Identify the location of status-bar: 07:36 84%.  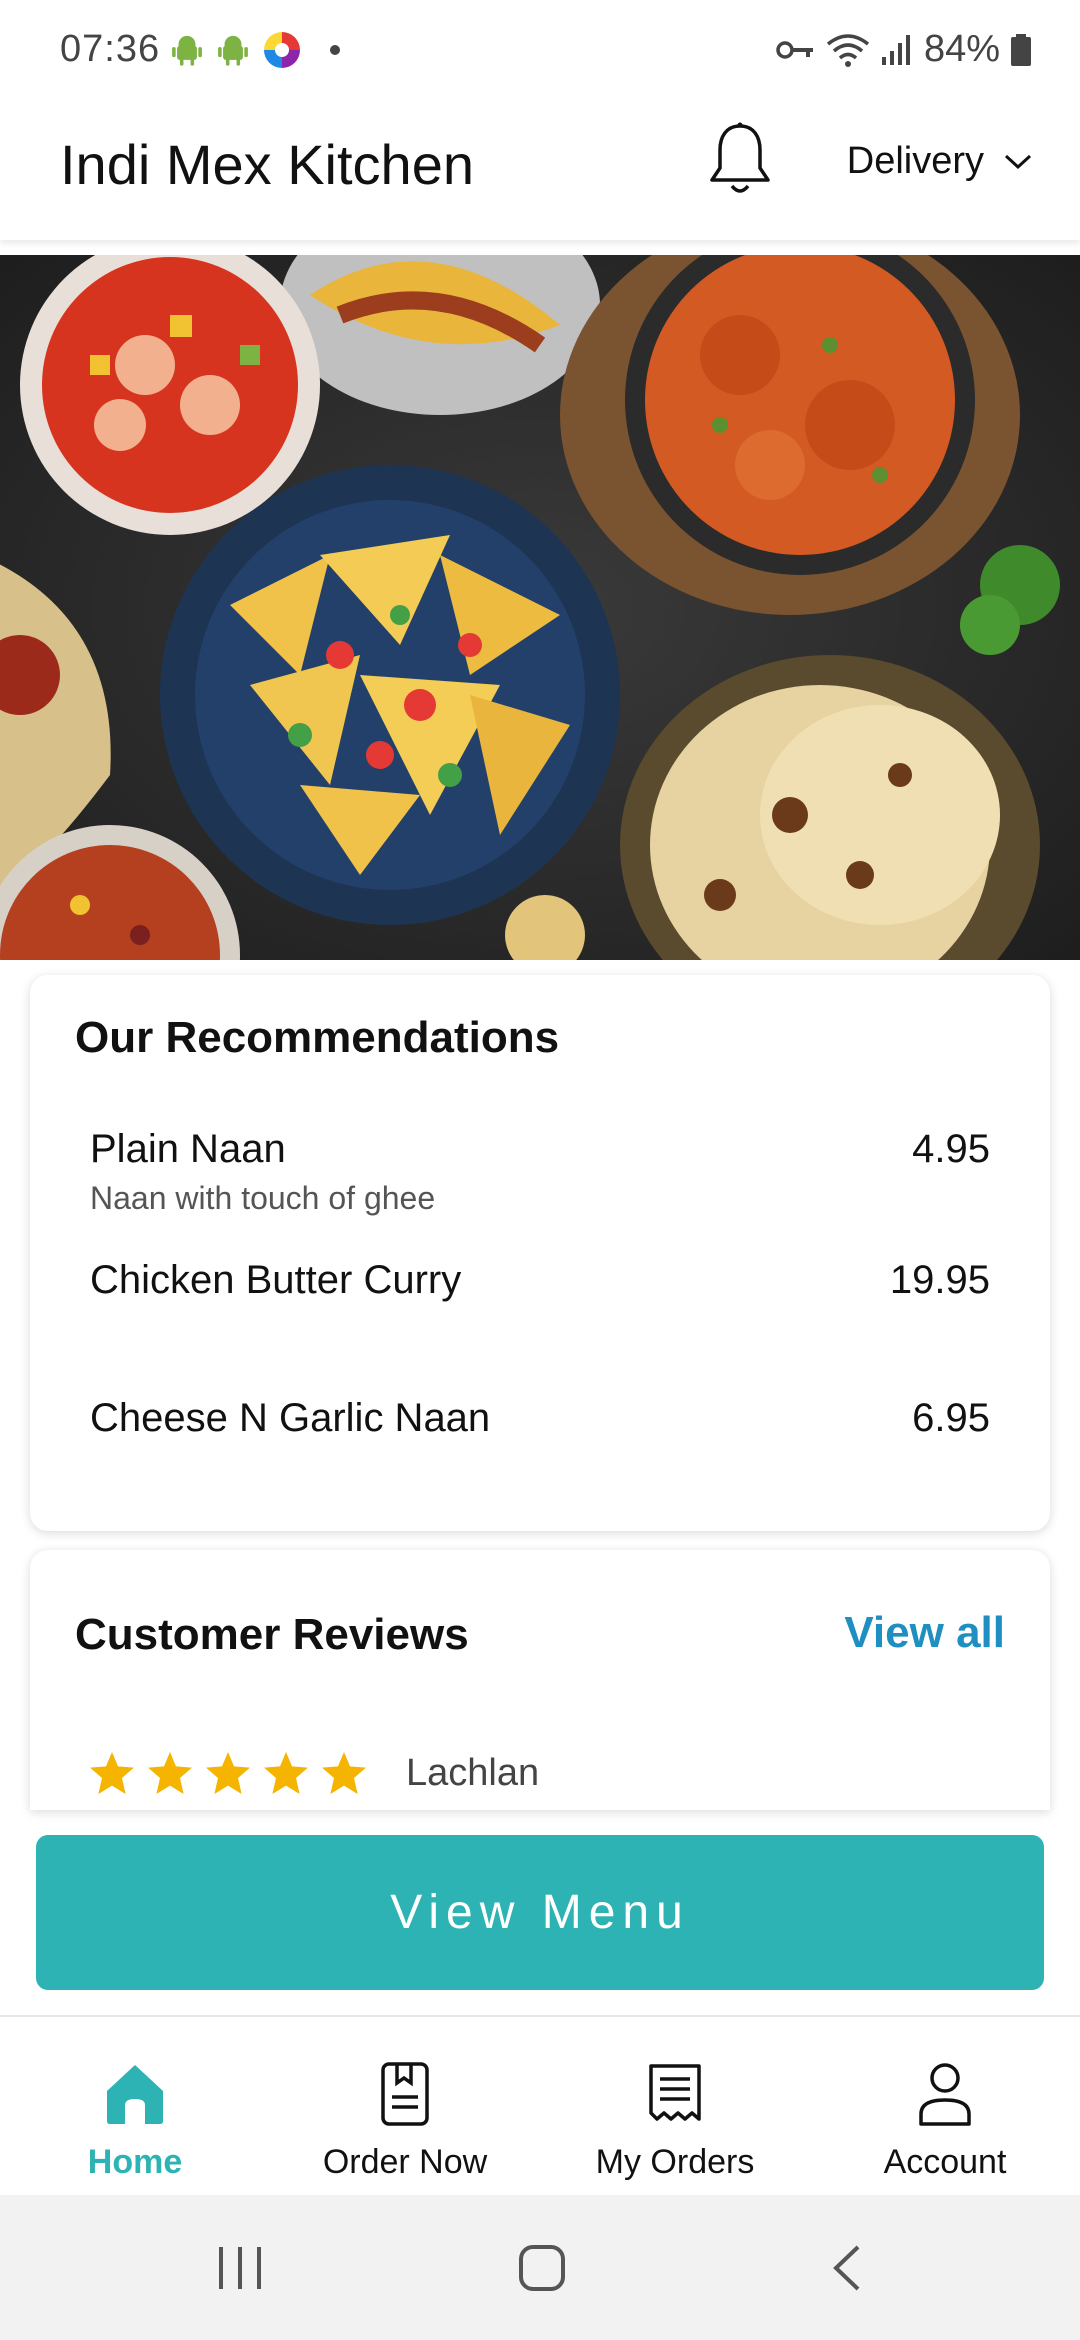
(540, 50).